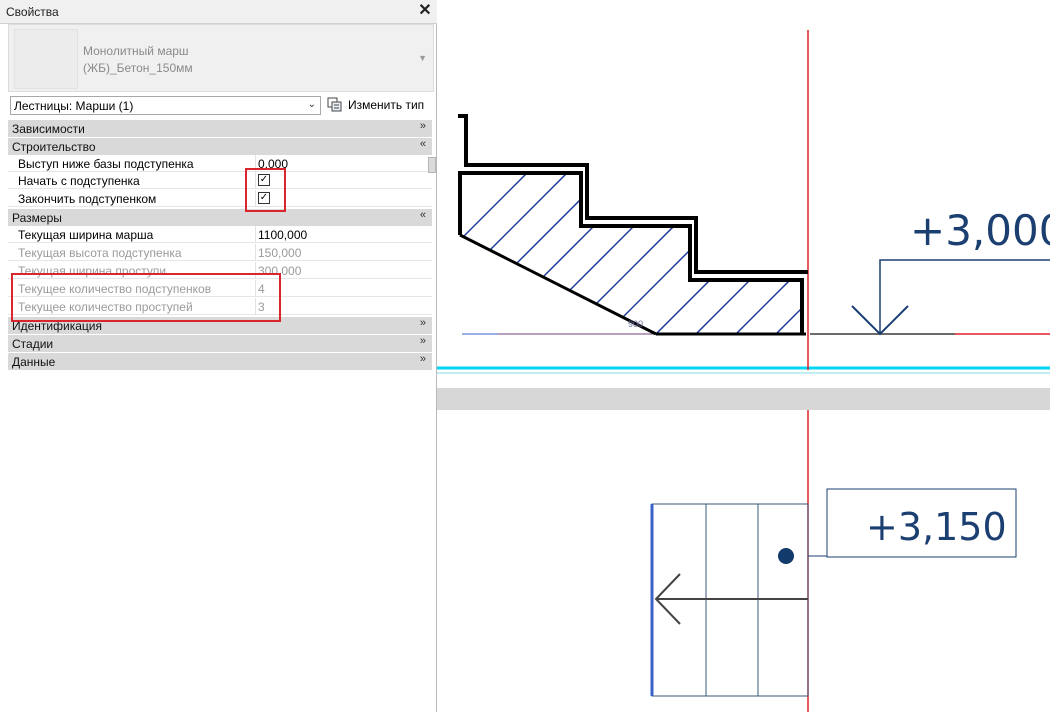  What do you see at coordinates (220, 361) in the screenshot?
I see `category-data: Данные »` at bounding box center [220, 361].